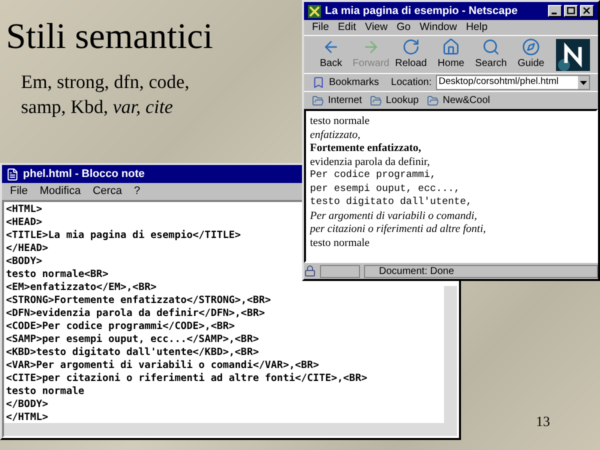 The width and height of the screenshot is (600, 450). I want to click on toolbar-button: Back, so click(331, 54).